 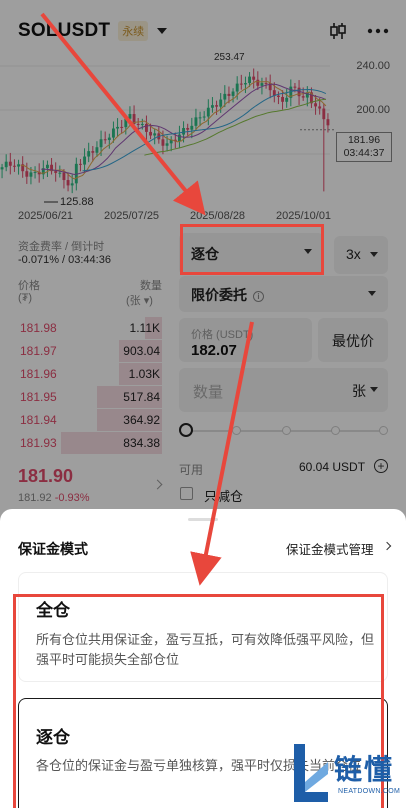 What do you see at coordinates (387, 546) in the screenshot?
I see `chevron-right-icon` at bounding box center [387, 546].